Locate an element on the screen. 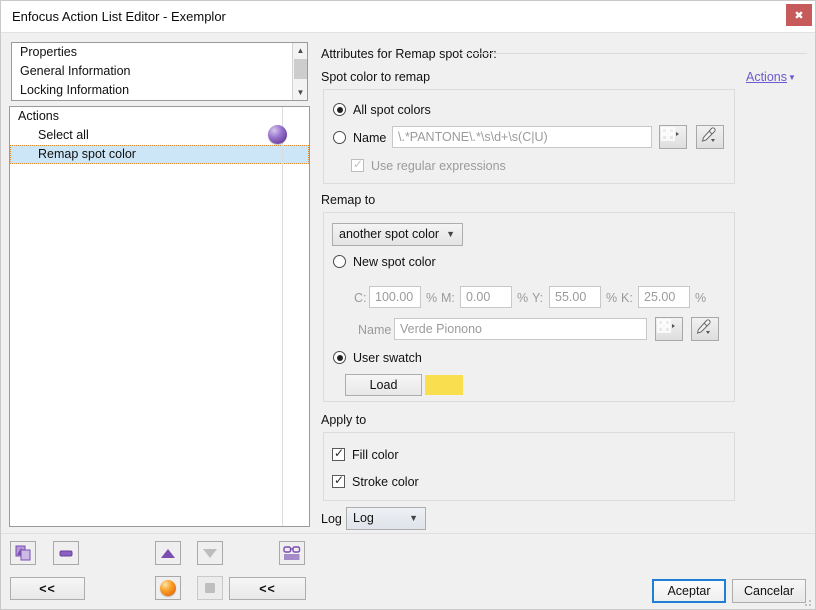 The width and height of the screenshot is (816, 610). magenta-unit: % is located at coordinates (523, 298).